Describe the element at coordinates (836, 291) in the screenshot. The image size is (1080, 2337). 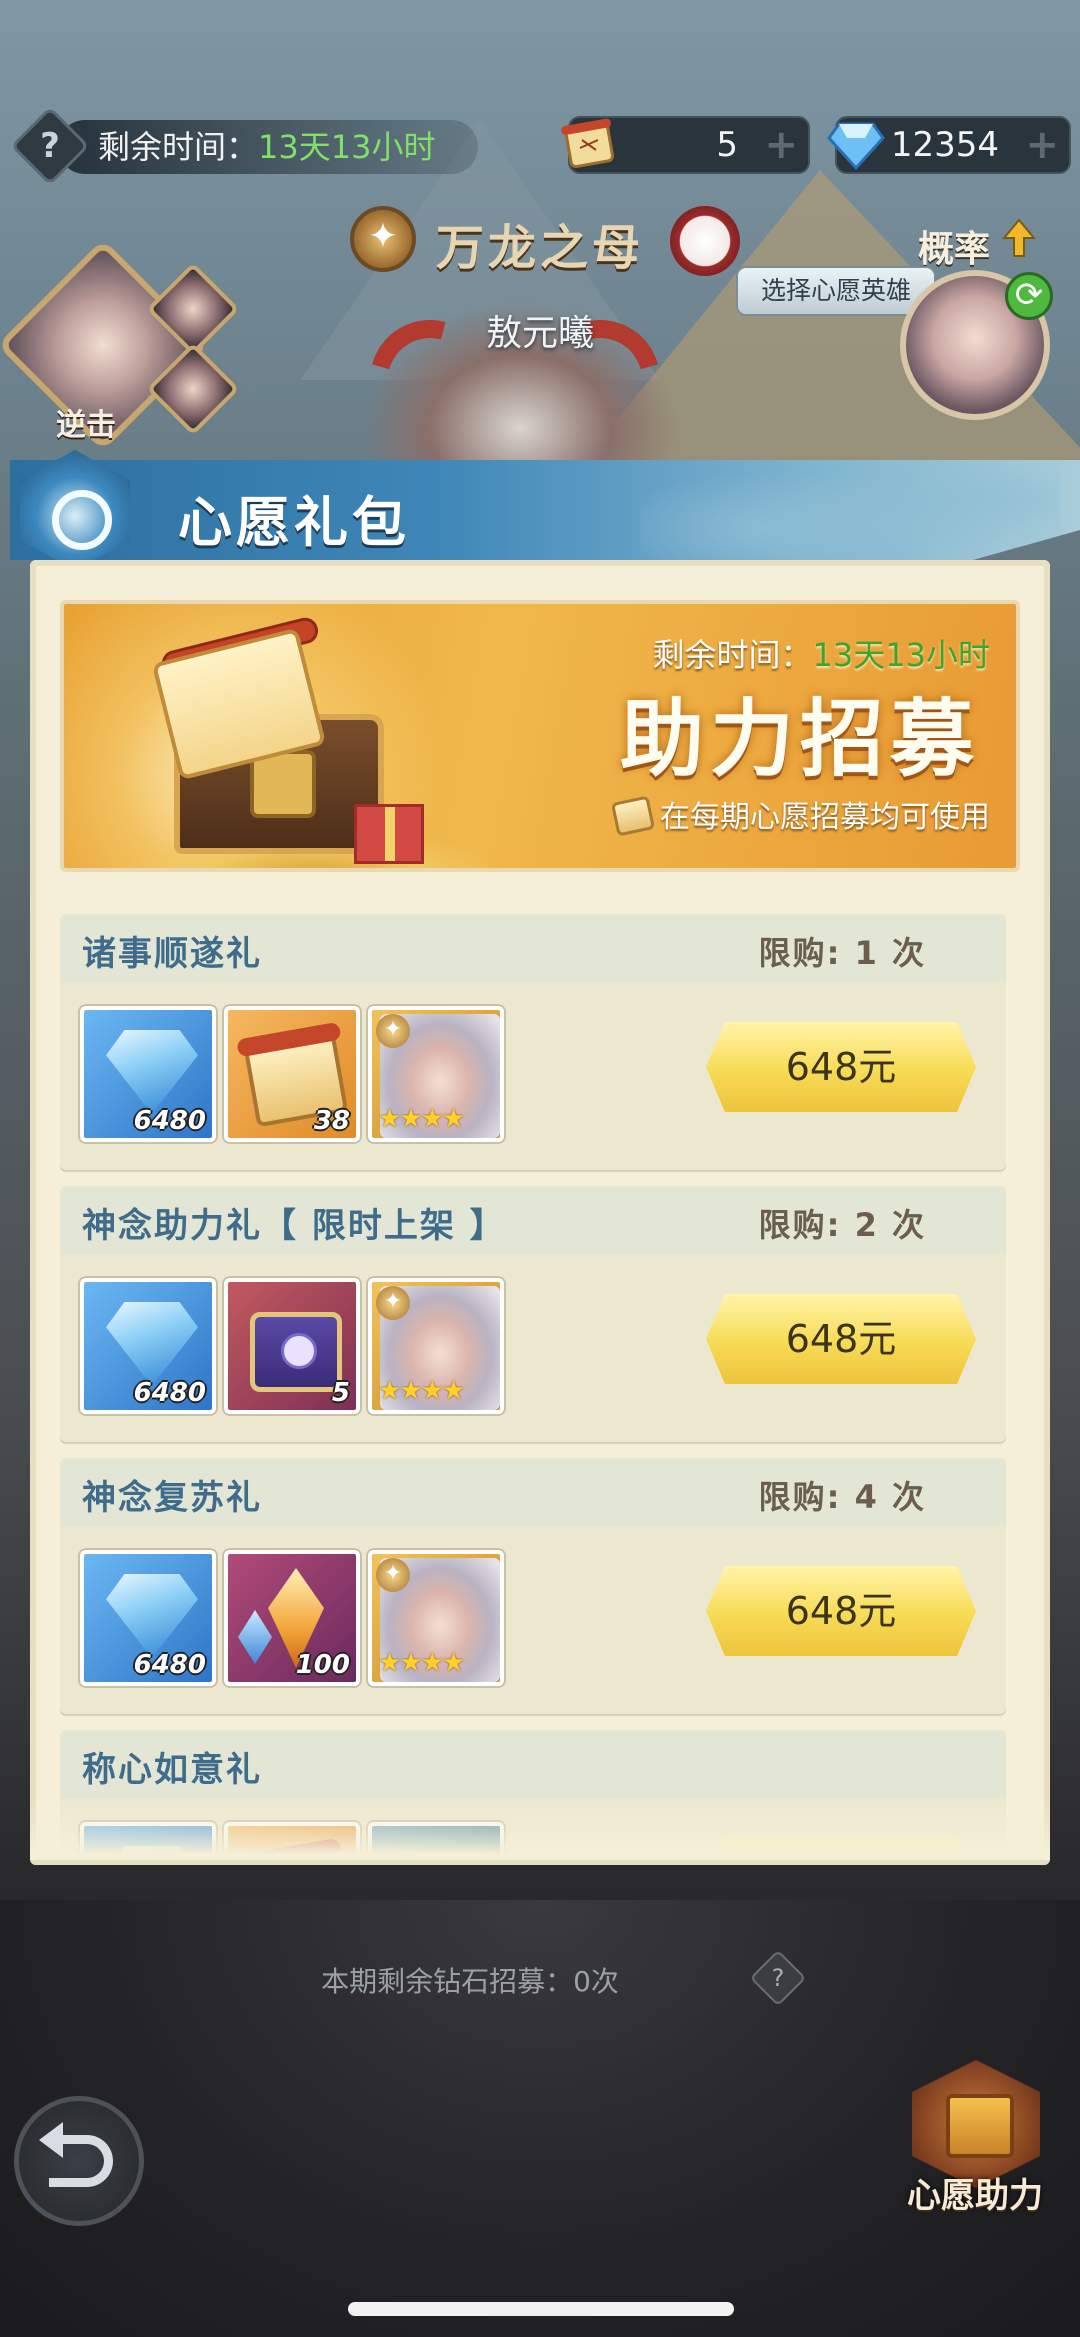
I see `select-wish-hero-button: 选择心愿英雄` at that location.